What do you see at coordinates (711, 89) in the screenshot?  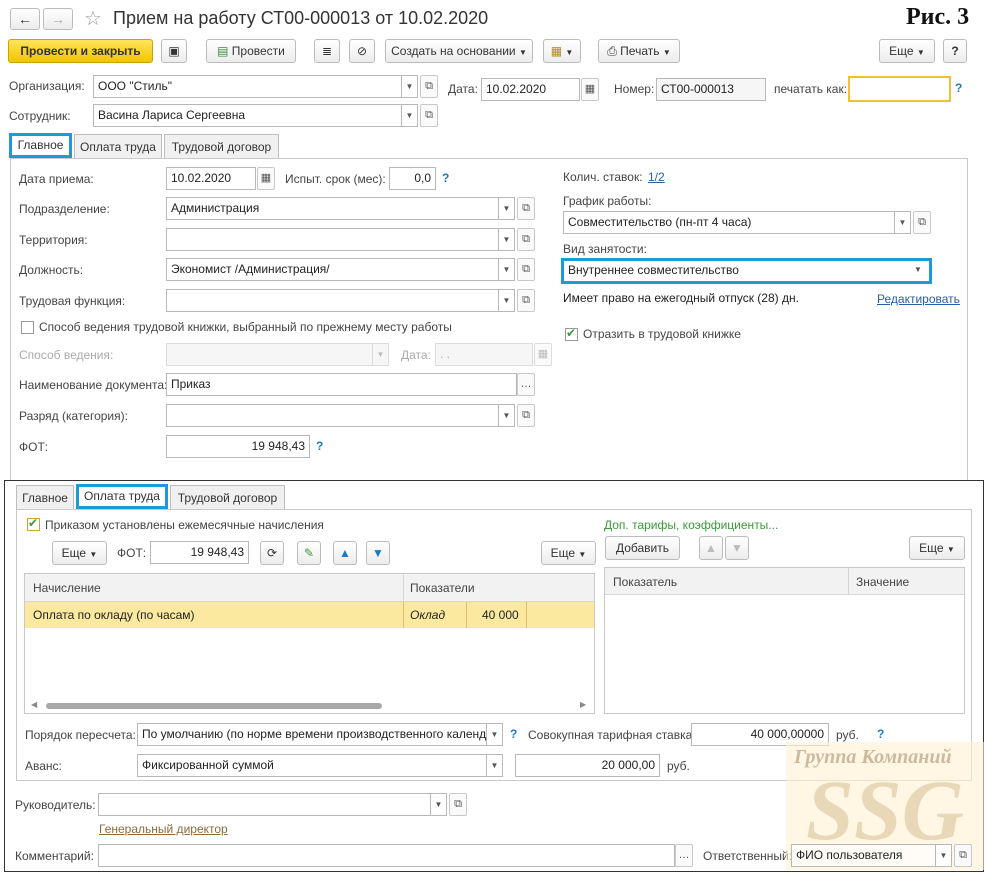 I see `number-field: СТ00-000013` at bounding box center [711, 89].